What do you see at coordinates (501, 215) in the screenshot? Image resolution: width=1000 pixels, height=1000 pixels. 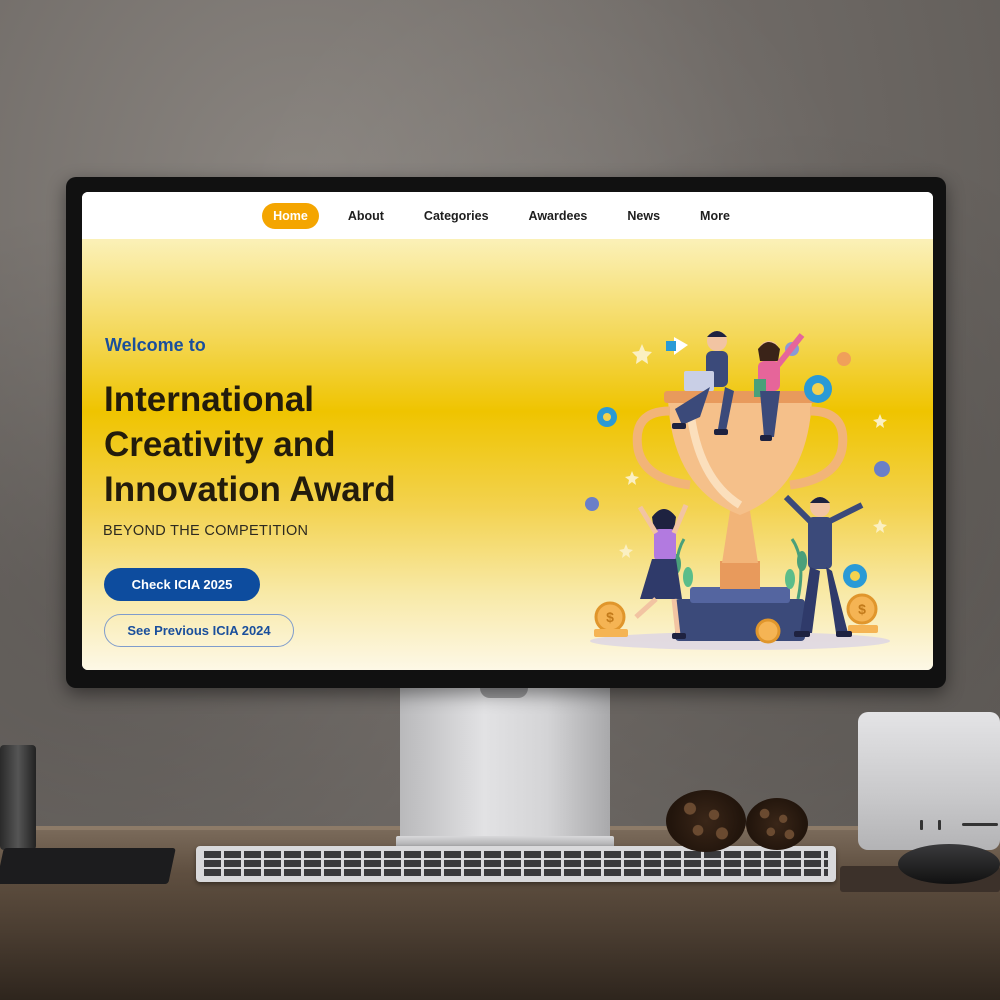 I see `nav-menu: Home About Categories Awardees News More` at bounding box center [501, 215].